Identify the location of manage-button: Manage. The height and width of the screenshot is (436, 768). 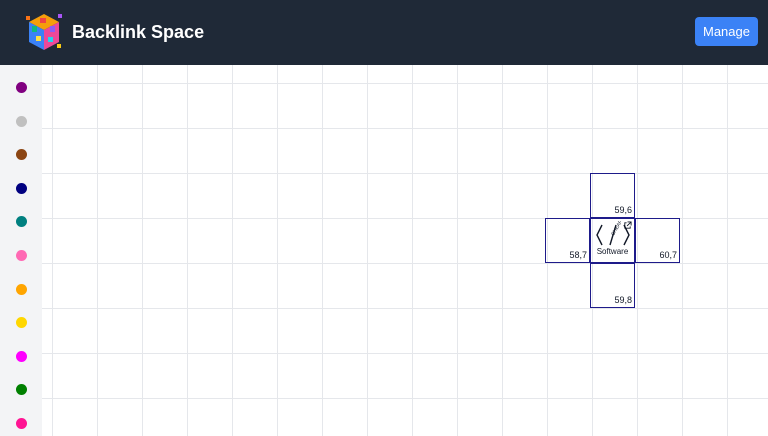
(726, 31).